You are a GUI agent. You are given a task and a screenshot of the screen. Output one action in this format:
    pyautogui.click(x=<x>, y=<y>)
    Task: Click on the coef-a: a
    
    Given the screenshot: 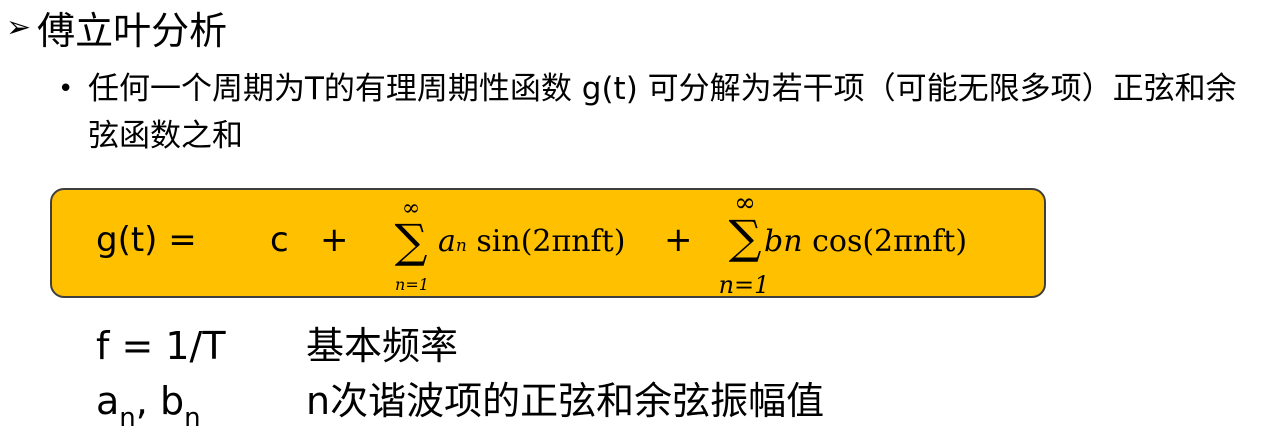 What is the action you would take?
    pyautogui.click(x=447, y=241)
    